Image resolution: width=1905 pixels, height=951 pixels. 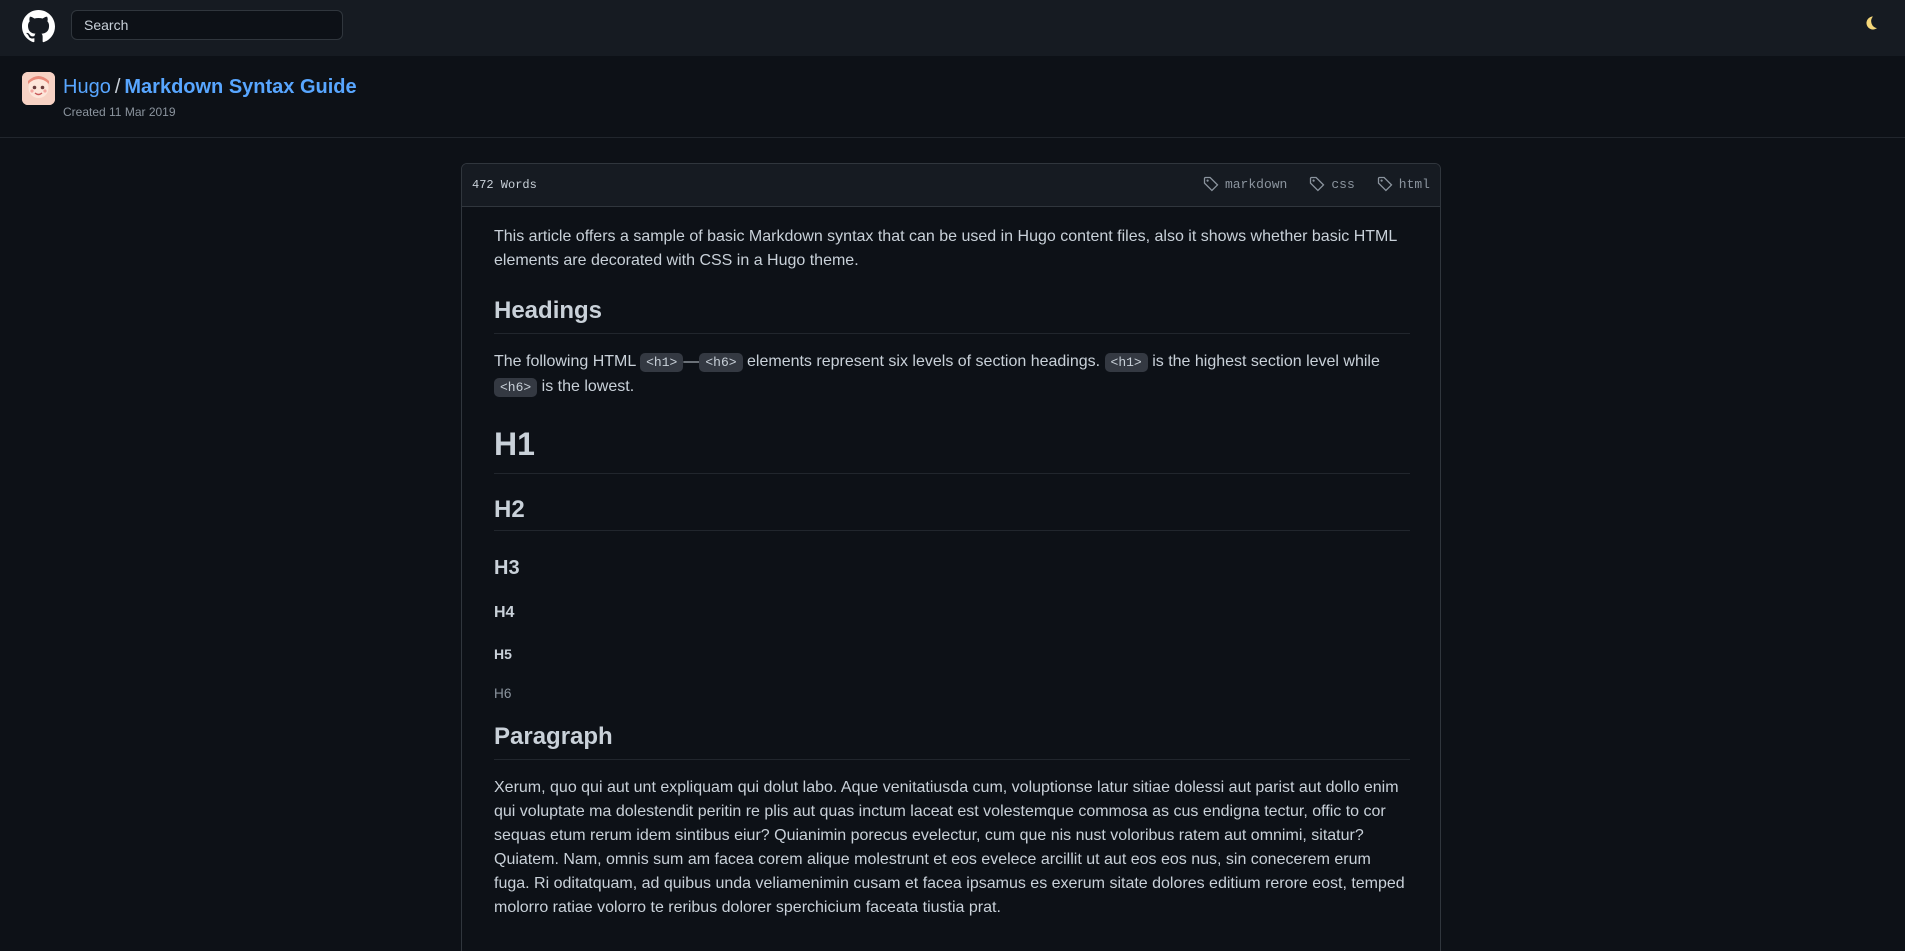 I want to click on top-navbar, so click(x=952, y=28).